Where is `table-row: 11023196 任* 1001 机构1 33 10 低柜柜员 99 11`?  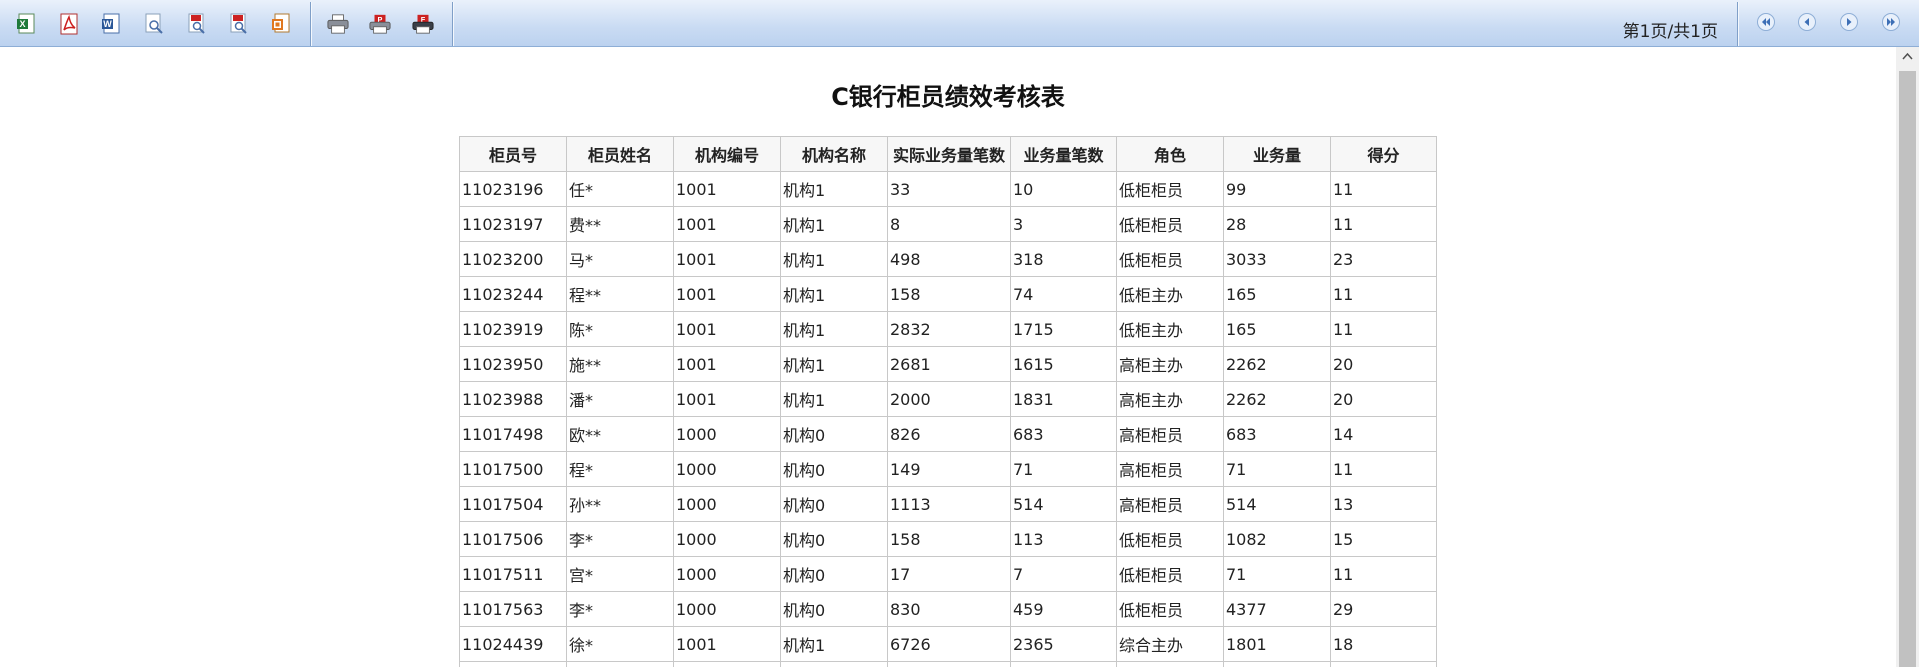
table-row: 11023196 任* 1001 机构1 33 10 低柜柜员 99 11 is located at coordinates (948, 189).